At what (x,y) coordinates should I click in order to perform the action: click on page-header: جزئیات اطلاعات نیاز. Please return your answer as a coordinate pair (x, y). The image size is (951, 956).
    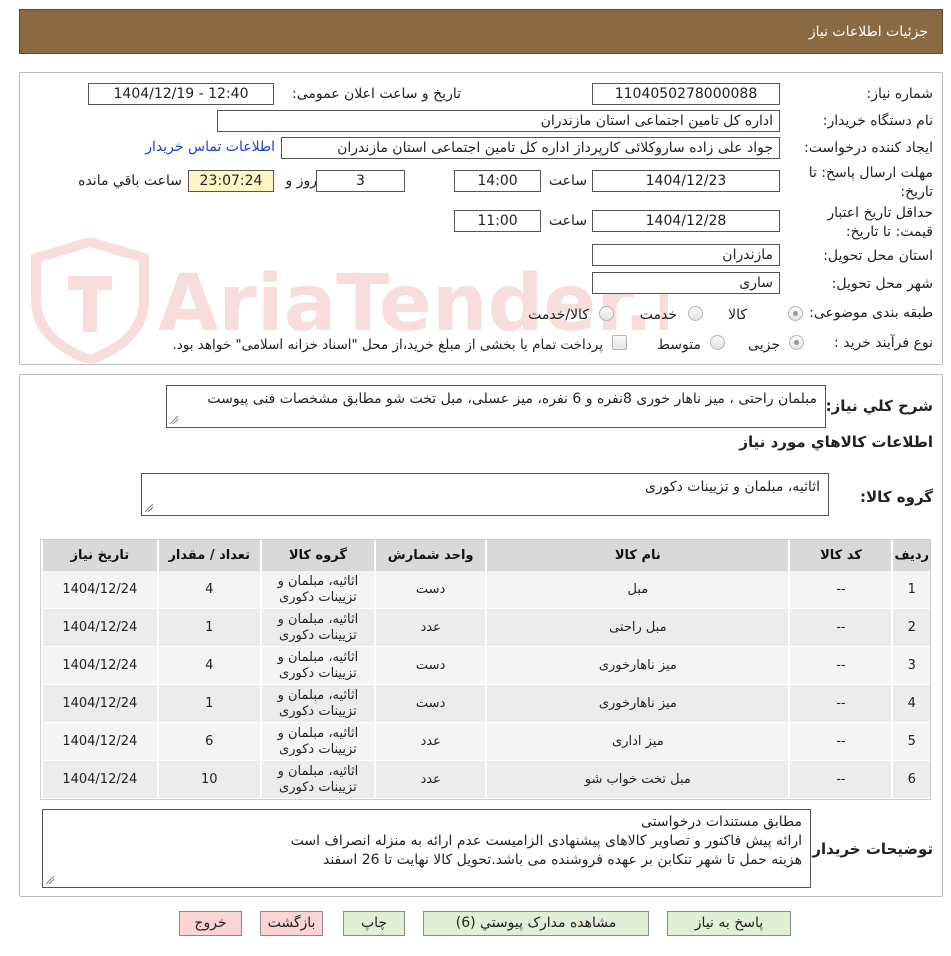
    Looking at the image, I should click on (481, 31).